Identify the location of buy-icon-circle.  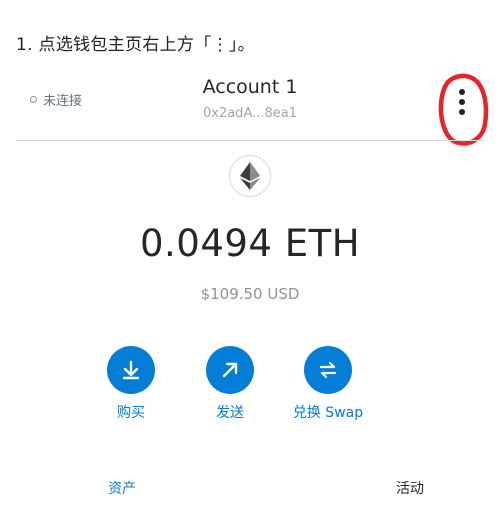
(131, 370).